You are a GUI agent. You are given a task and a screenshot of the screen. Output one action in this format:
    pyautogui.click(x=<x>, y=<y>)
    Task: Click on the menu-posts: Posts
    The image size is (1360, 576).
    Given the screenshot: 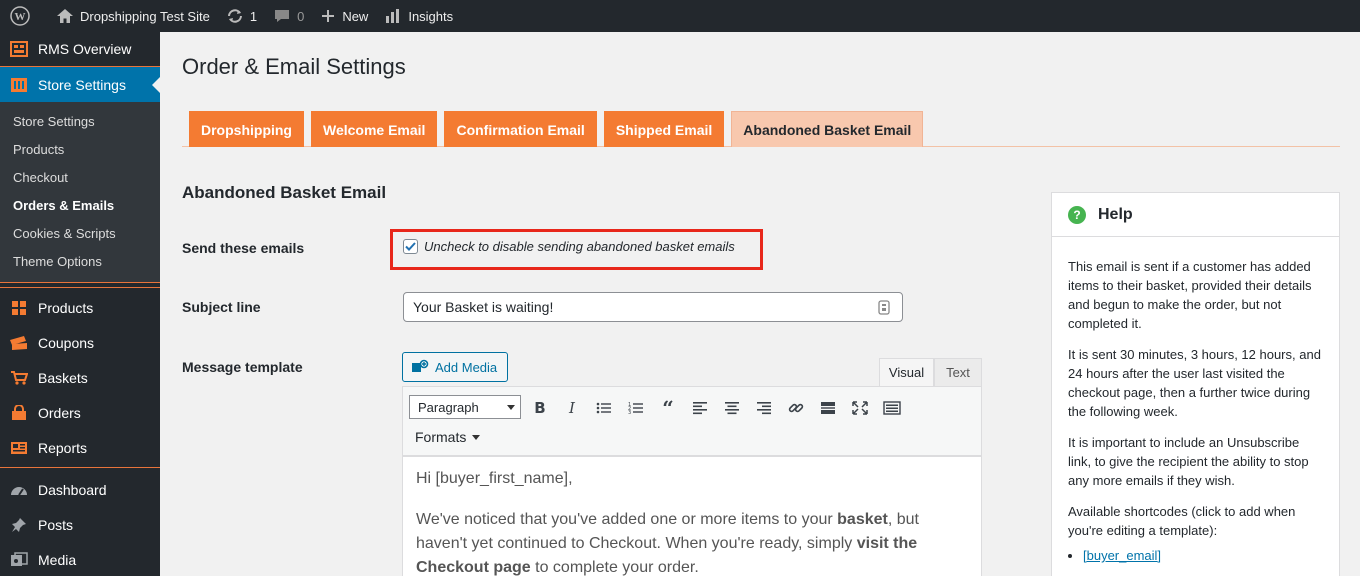 What is the action you would take?
    pyautogui.click(x=80, y=524)
    